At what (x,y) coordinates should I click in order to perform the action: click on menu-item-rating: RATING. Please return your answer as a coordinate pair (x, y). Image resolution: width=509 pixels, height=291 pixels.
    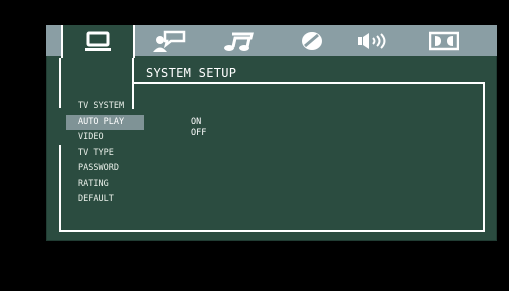
    Looking at the image, I should click on (105, 185).